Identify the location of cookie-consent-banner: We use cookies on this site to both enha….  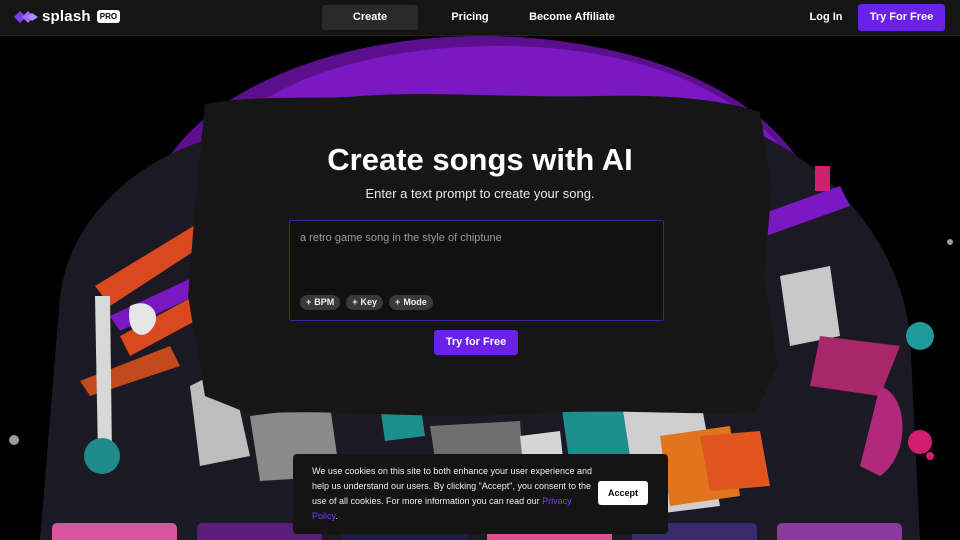
(480, 494).